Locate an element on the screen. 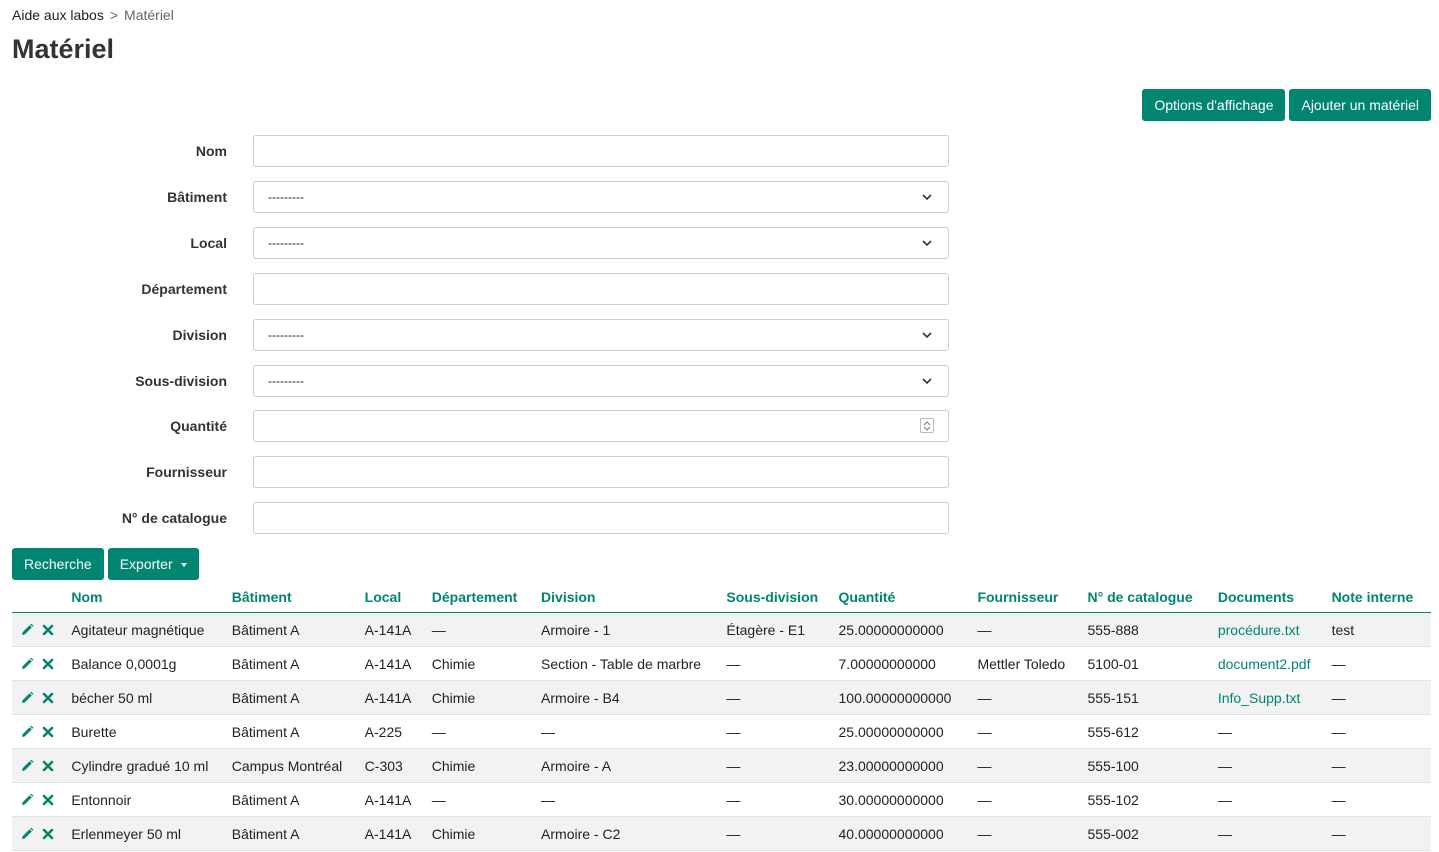  display-options-button: Options d'affichage is located at coordinates (1214, 105).